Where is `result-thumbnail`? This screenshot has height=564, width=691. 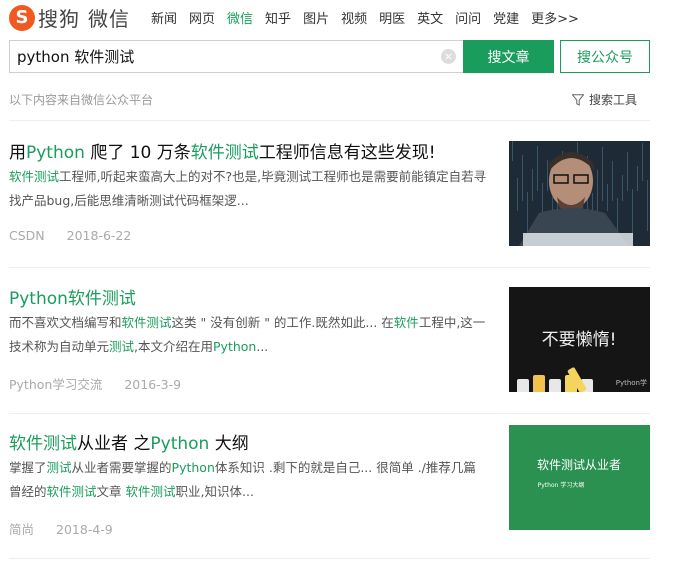 result-thumbnail is located at coordinates (579, 193).